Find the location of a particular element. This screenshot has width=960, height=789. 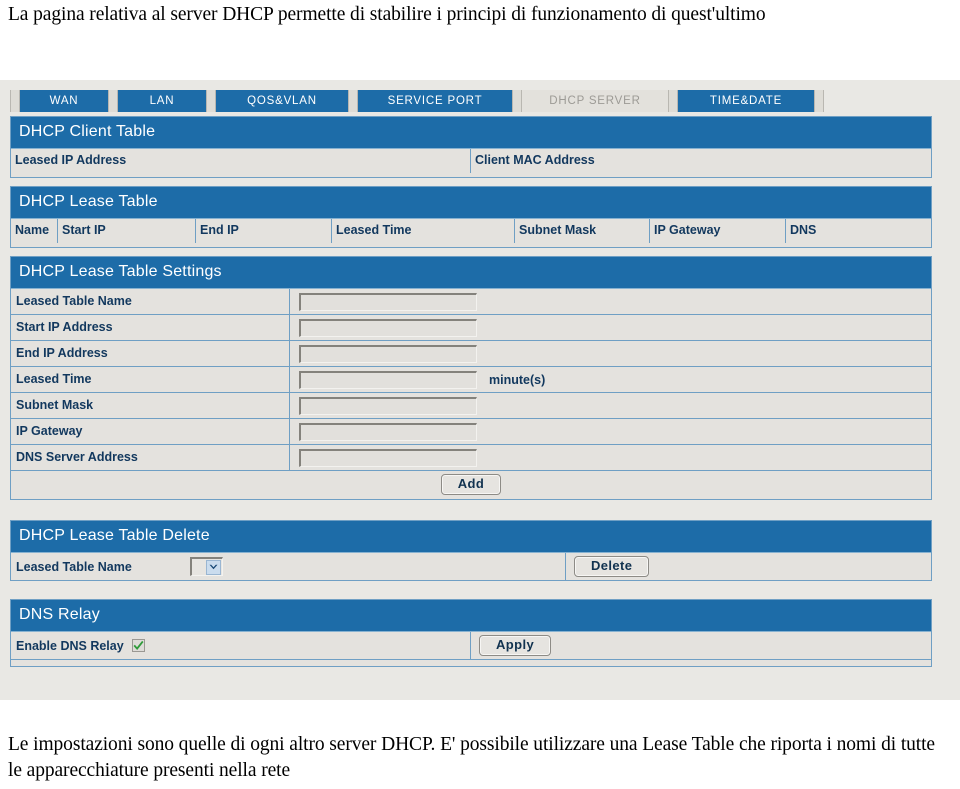

select-leased-table-name is located at coordinates (206, 566).